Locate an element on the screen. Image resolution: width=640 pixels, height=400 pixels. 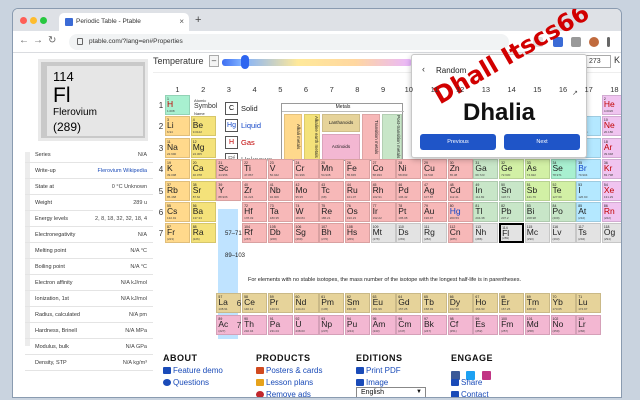
element-te: 52 Te 127.60 is located at coordinates (563, 190).